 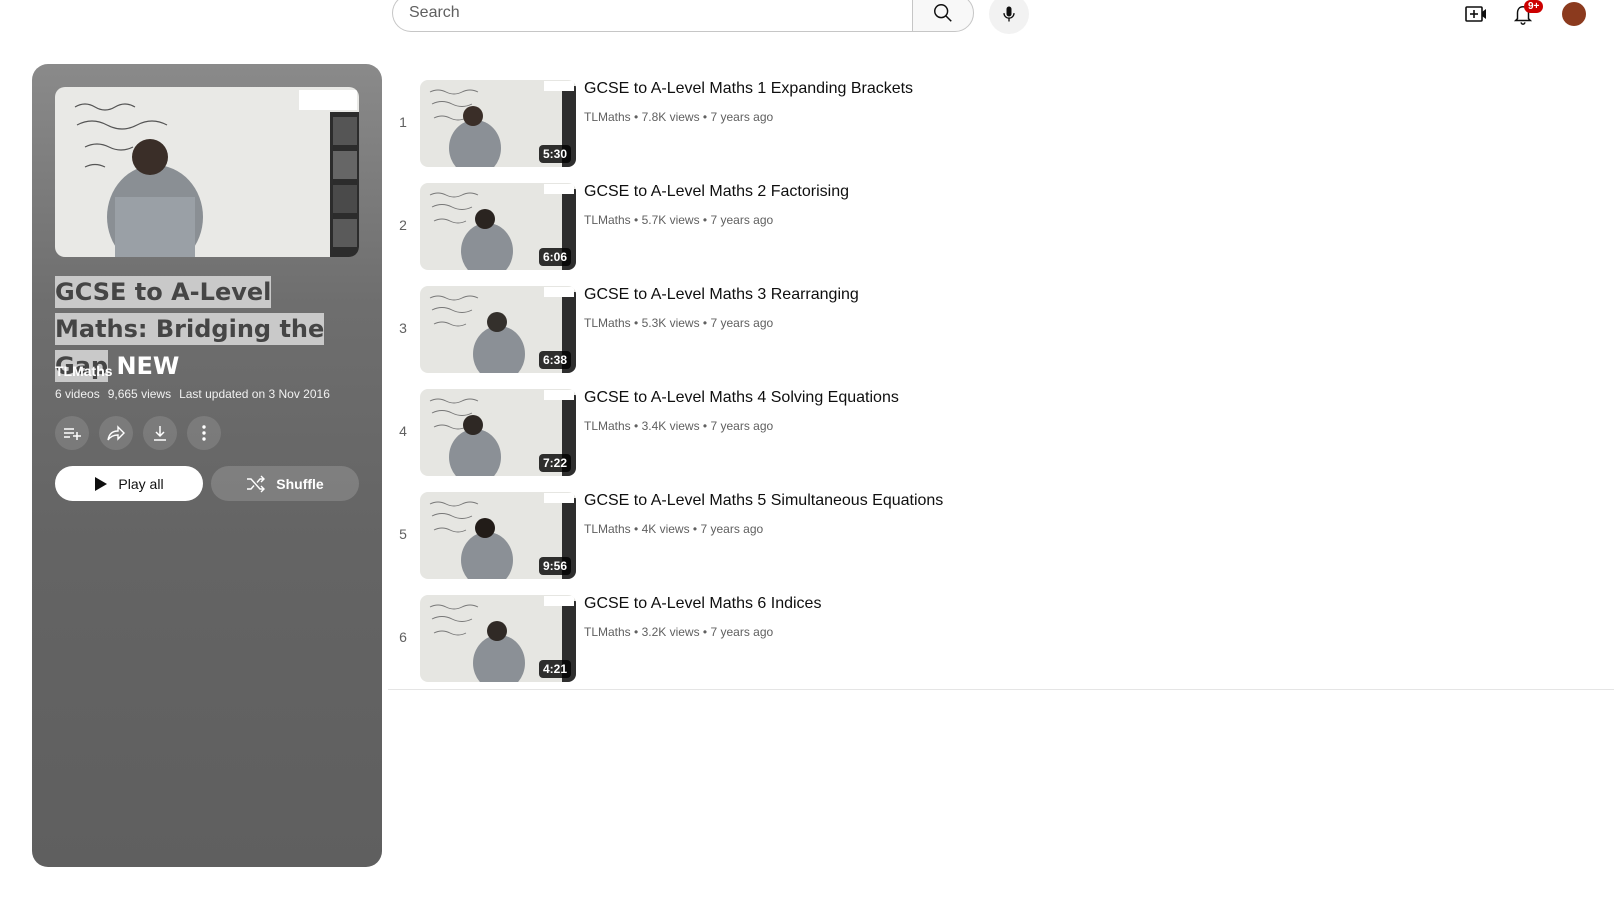 I want to click on notification-badge: 9+, so click(x=1534, y=6).